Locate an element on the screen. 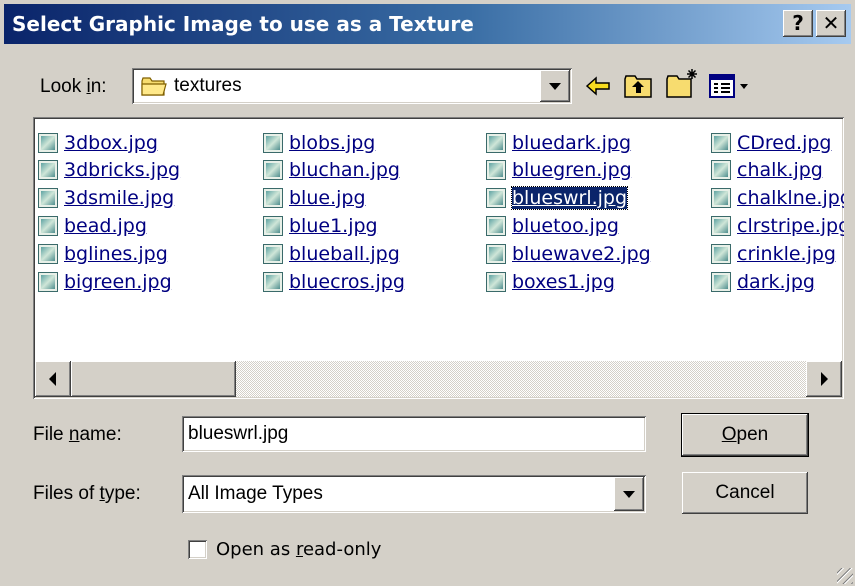 The width and height of the screenshot is (855, 586). filename-input: blueswrl.jpg is located at coordinates (414, 434).